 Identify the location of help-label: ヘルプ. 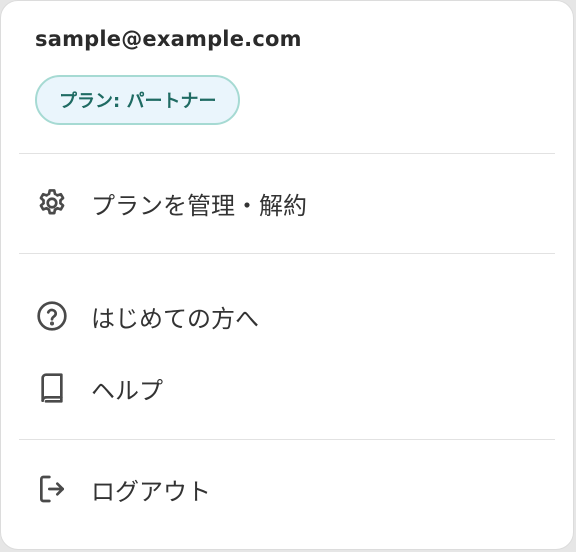
(127, 390).